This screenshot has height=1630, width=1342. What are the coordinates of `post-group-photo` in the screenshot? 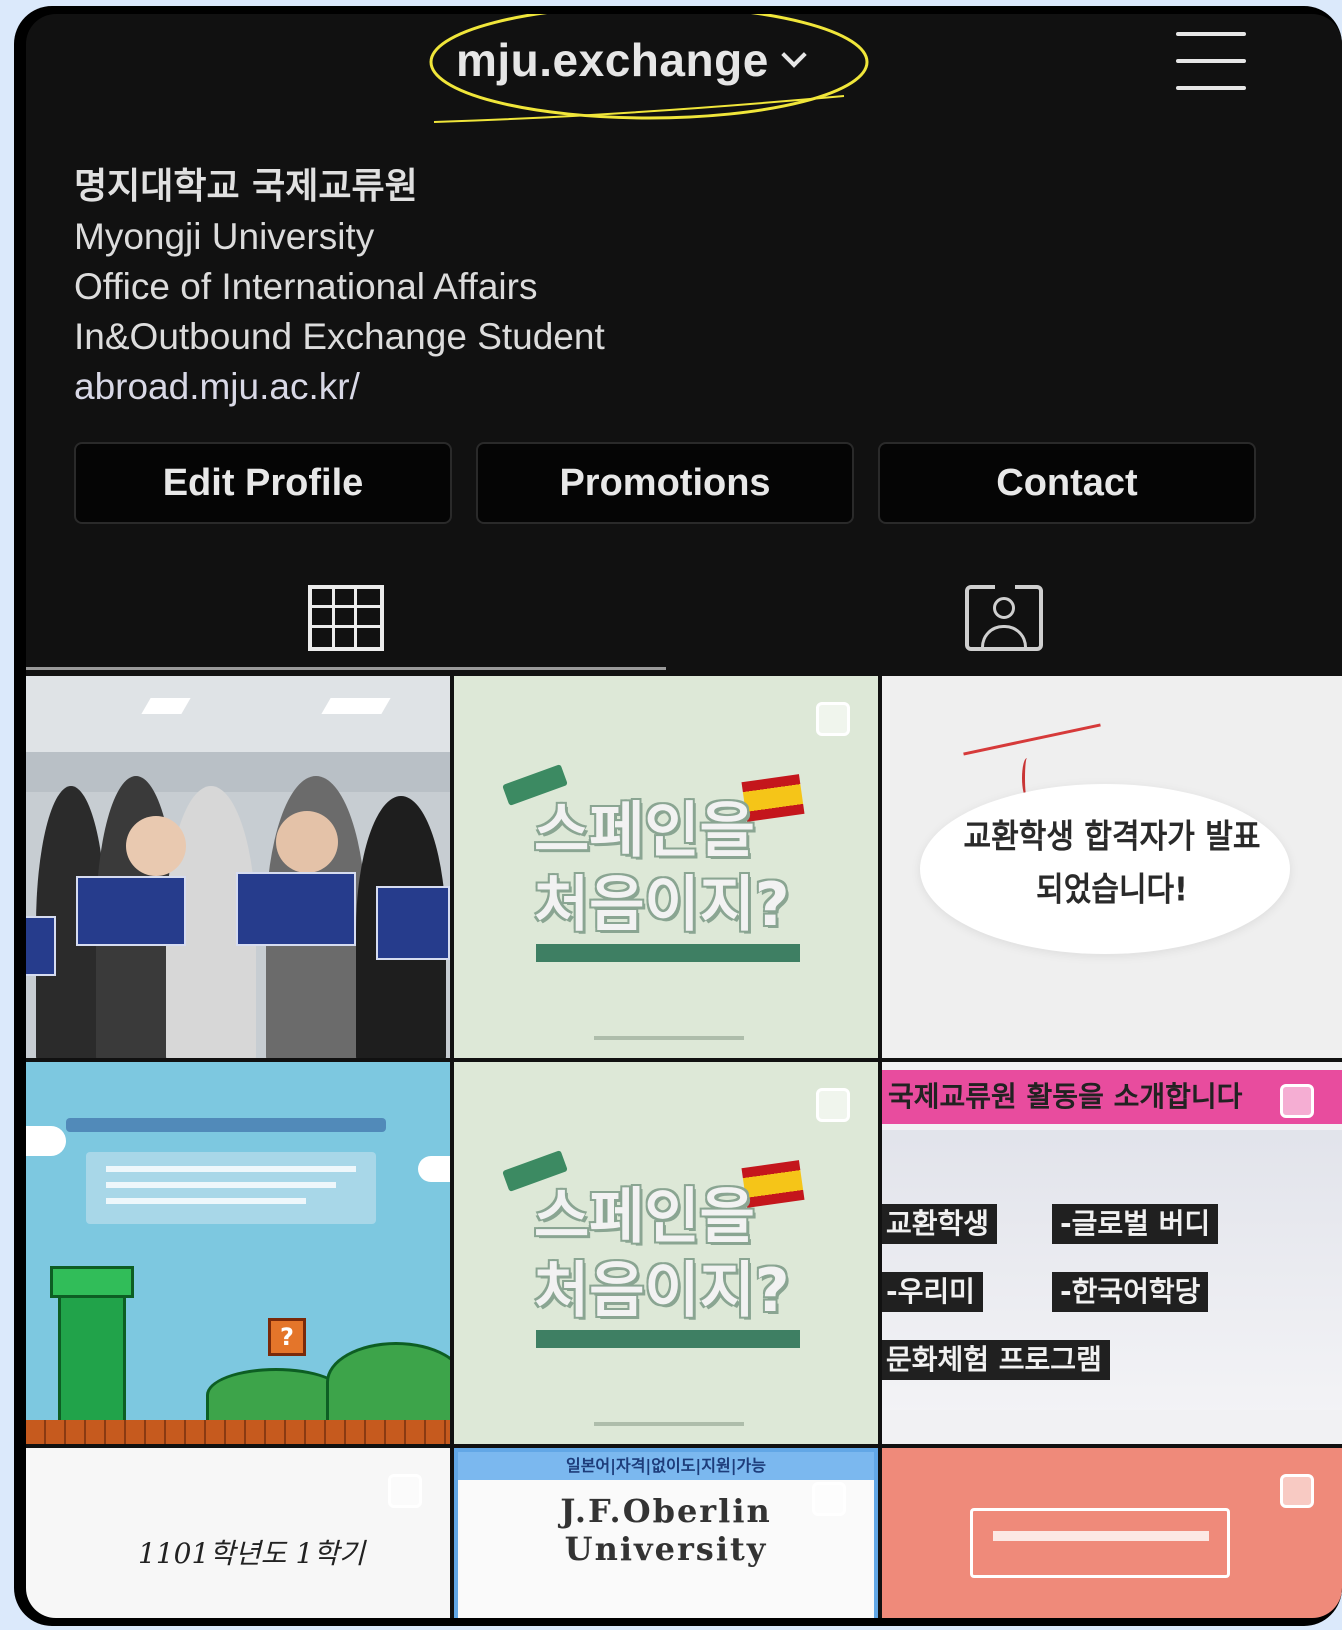 It's located at (238, 867).